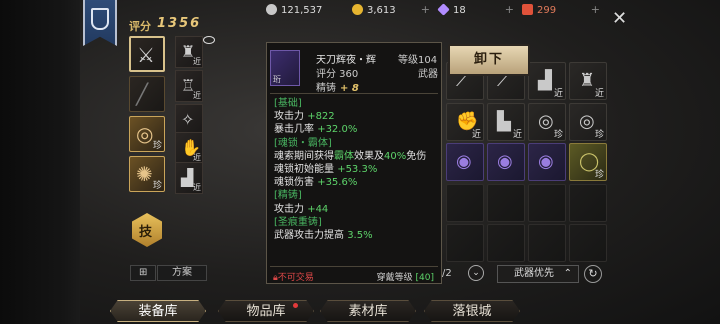 This screenshot has height=324, width=720. What do you see at coordinates (337, 183) in the screenshot?
I see `attribute-part: +35.6%` at bounding box center [337, 183].